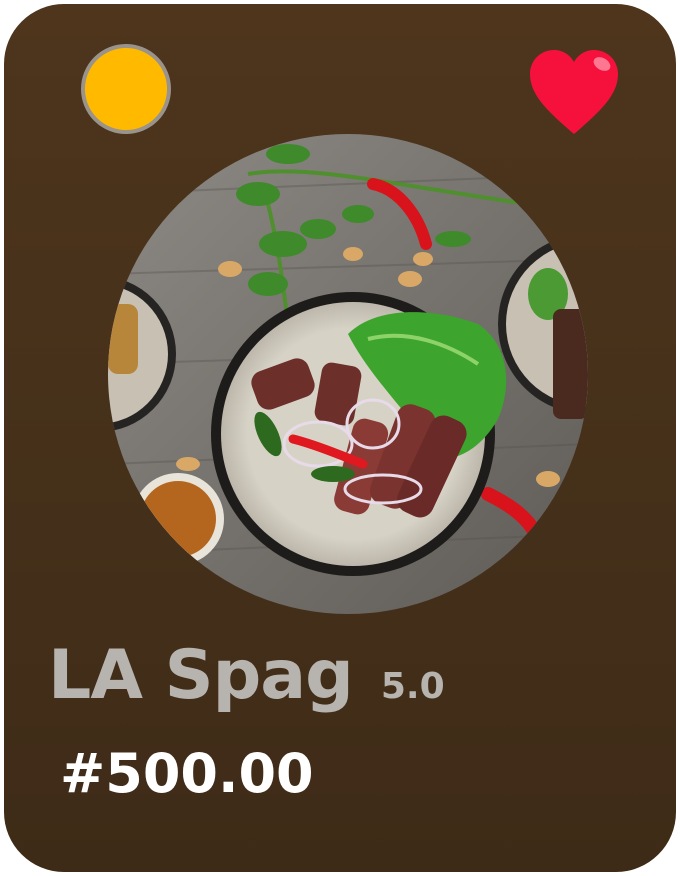 The width and height of the screenshot is (680, 876). What do you see at coordinates (201, 675) in the screenshot?
I see `dish-name: LA Spag` at bounding box center [201, 675].